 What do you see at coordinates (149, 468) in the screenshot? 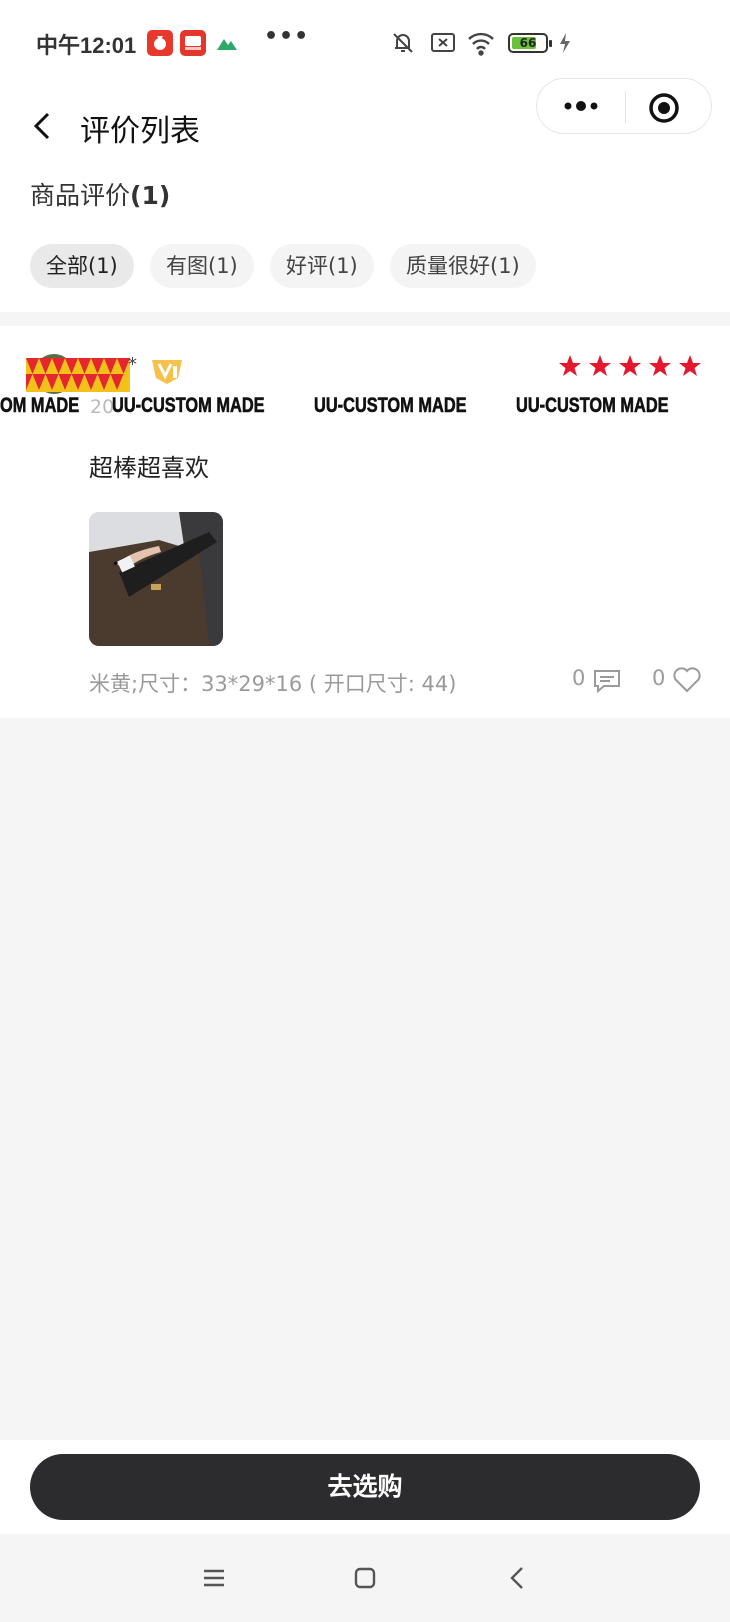
I see `review-text: 超棒超喜欢` at bounding box center [149, 468].